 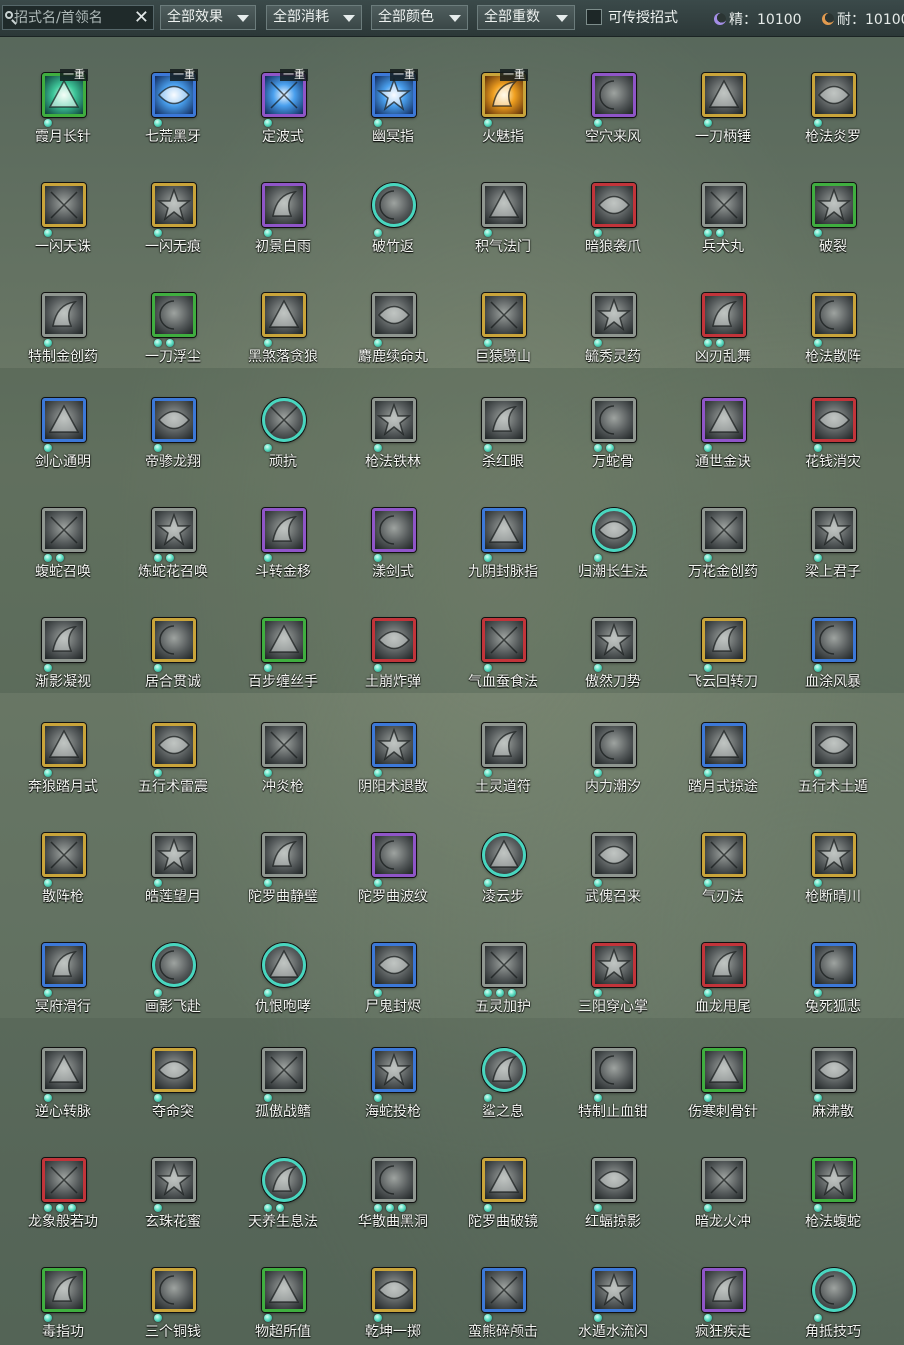 What do you see at coordinates (833, 859) in the screenshot?
I see `skill-slot: 枪断晴川` at bounding box center [833, 859].